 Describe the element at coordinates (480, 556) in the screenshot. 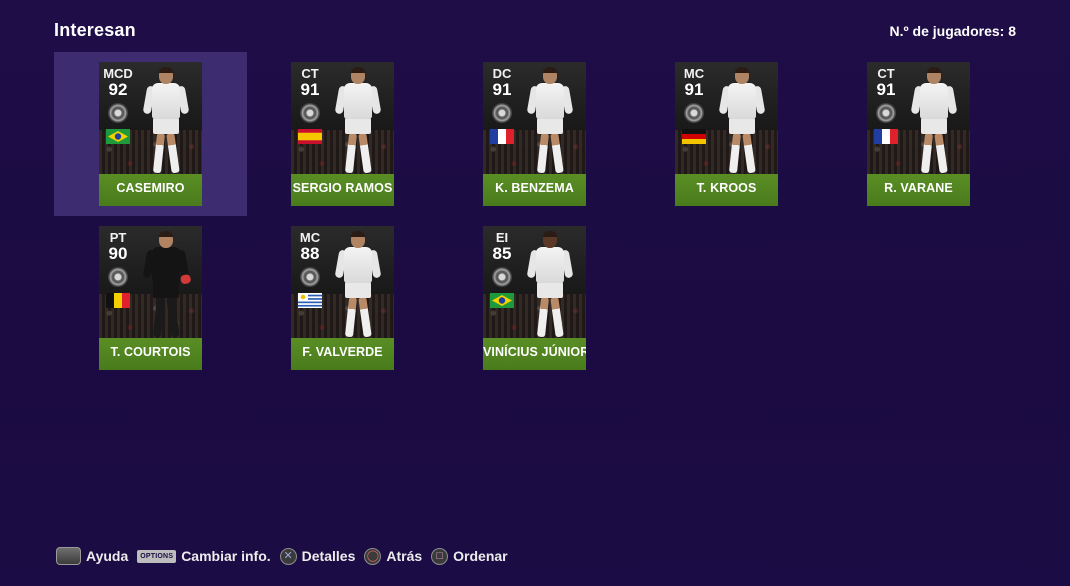

I see `sort-label: Ordenar` at that location.